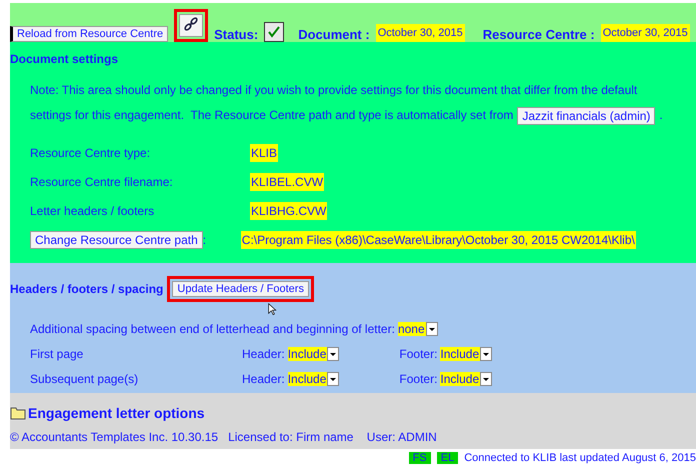 The image size is (696, 469). What do you see at coordinates (224, 437) in the screenshot?
I see `copyright-text: © Accountants Templates Inc. 10.30.15 Licensed to: Firm name User: ADMIN` at bounding box center [224, 437].